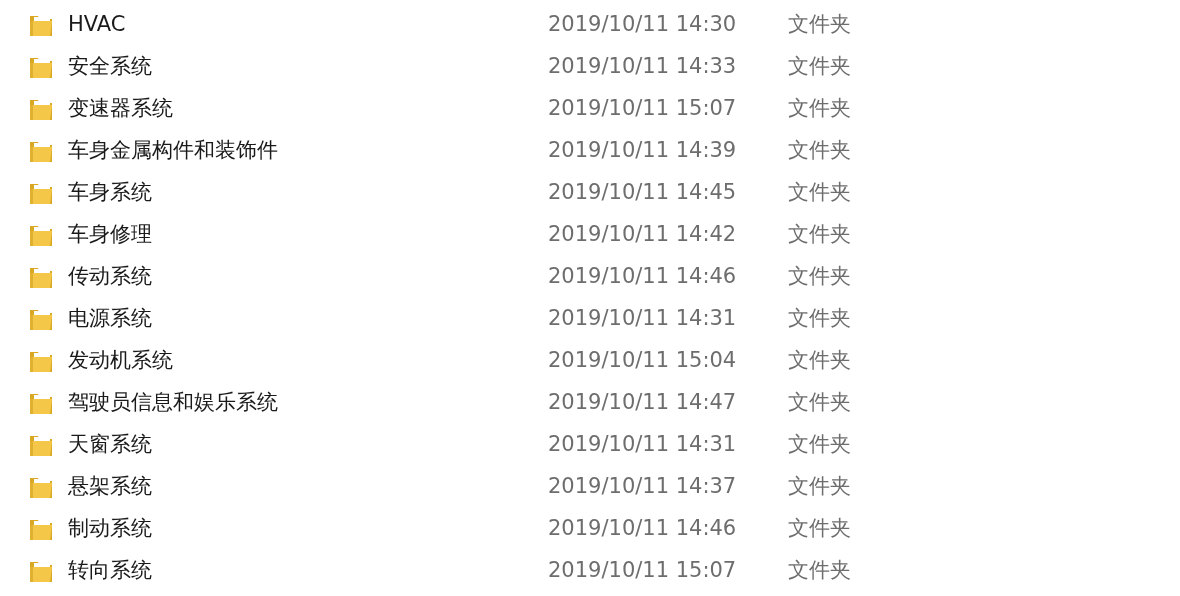 This screenshot has width=1180, height=596. What do you see at coordinates (308, 487) in the screenshot?
I see `file-name: 悬架系统` at bounding box center [308, 487].